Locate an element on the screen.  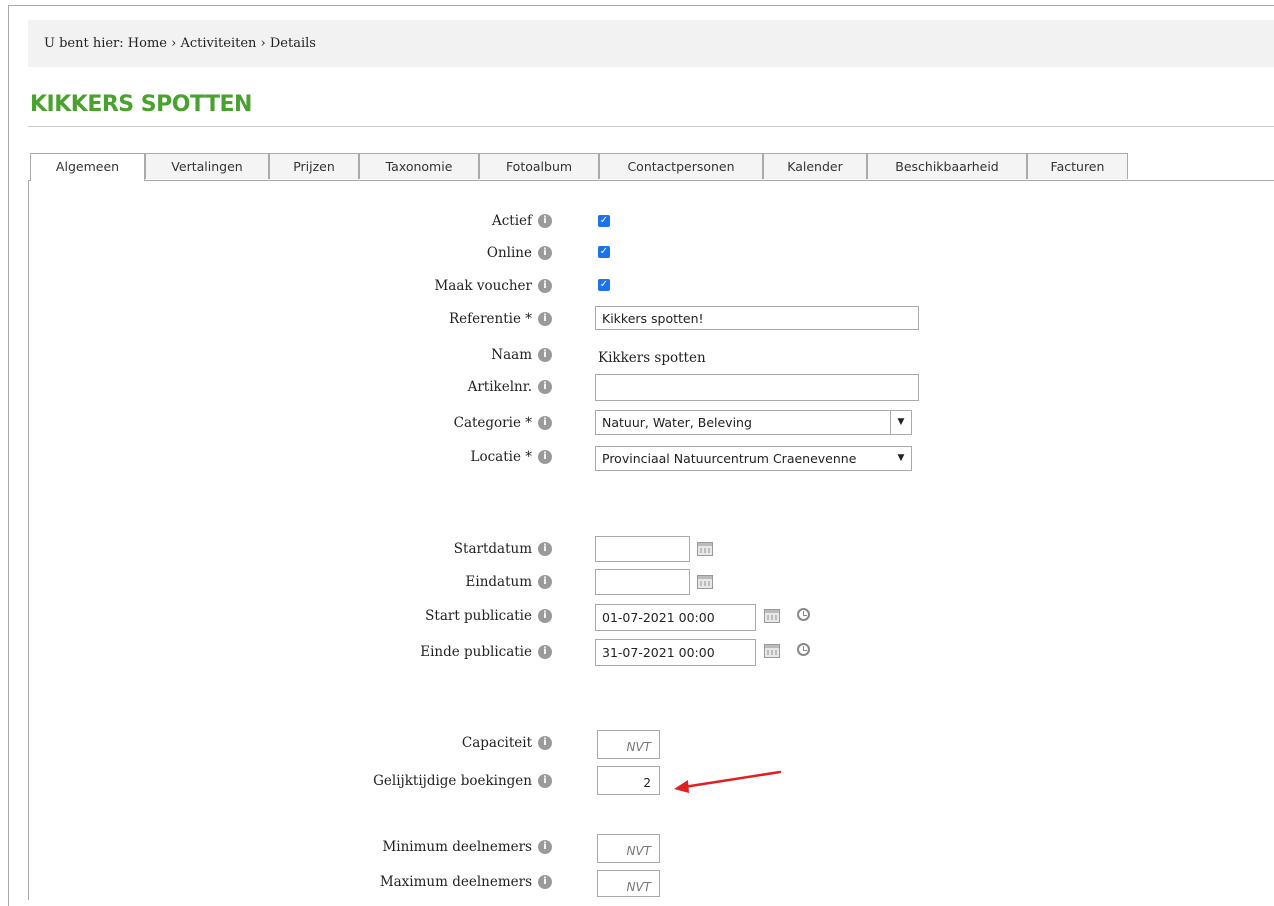
tab-kalender: Kalender is located at coordinates (815, 166).